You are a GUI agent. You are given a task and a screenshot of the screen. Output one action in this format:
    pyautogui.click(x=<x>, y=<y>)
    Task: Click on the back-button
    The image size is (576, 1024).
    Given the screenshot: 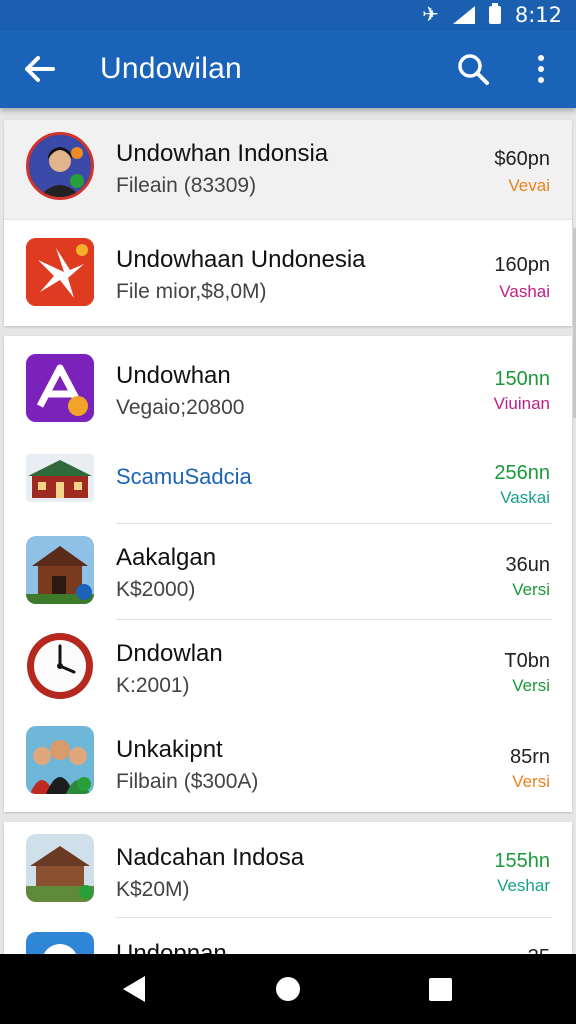 What is the action you would take?
    pyautogui.click(x=40, y=69)
    